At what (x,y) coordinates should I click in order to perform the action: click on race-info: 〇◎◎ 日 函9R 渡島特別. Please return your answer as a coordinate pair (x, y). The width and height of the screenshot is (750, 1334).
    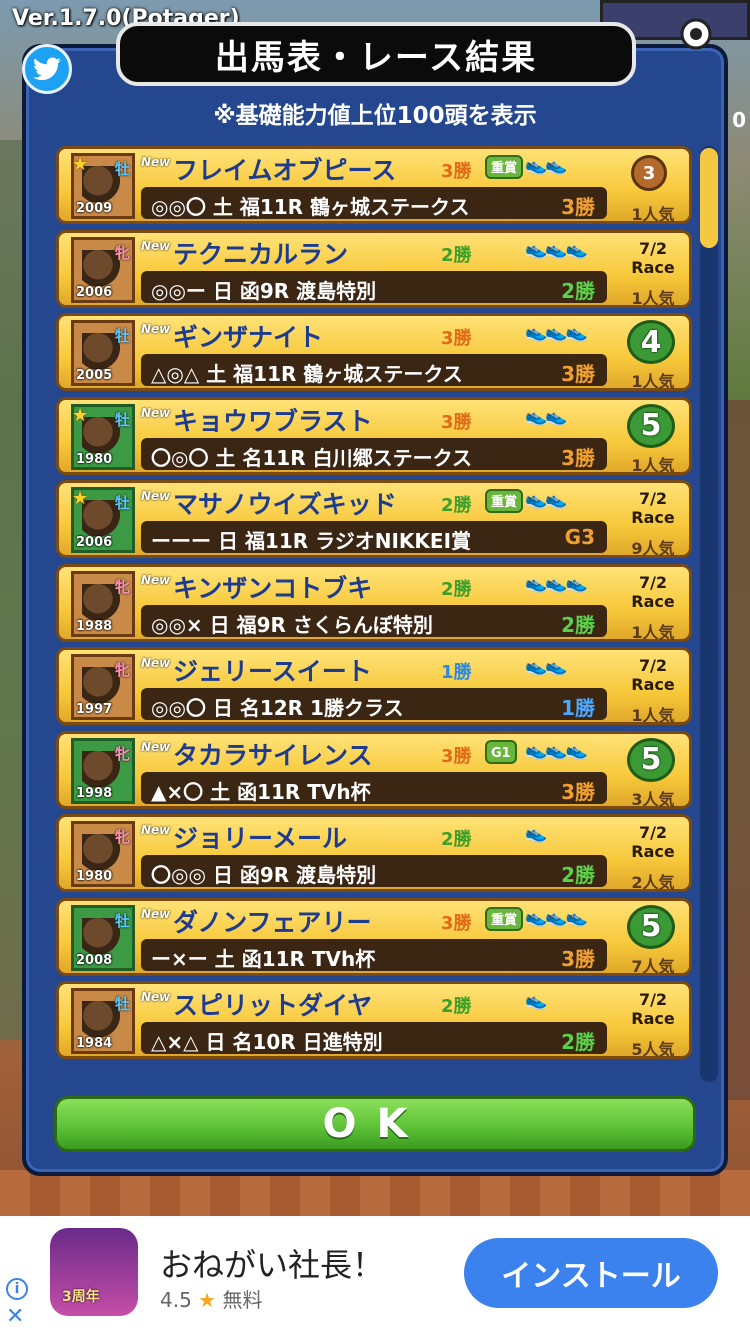
    Looking at the image, I should click on (263, 873).